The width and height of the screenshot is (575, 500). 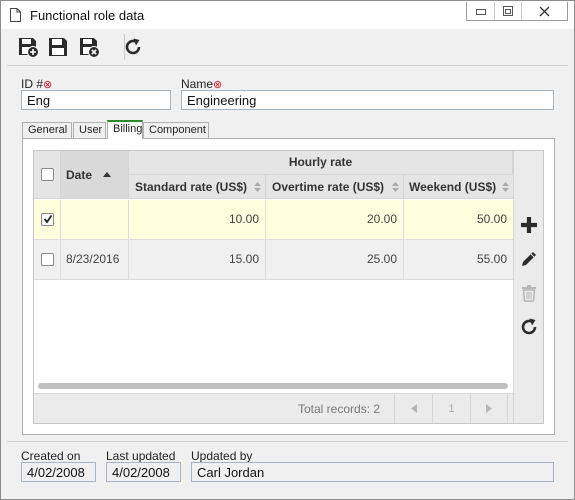 I want to click on maximize-button, so click(x=508, y=11).